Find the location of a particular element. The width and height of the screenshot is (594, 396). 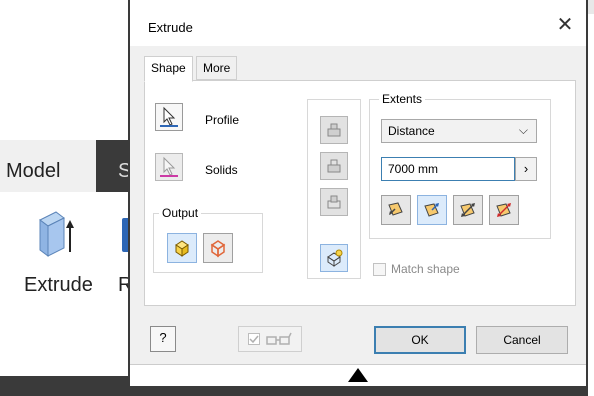

solids-label: Solids is located at coordinates (221, 170).